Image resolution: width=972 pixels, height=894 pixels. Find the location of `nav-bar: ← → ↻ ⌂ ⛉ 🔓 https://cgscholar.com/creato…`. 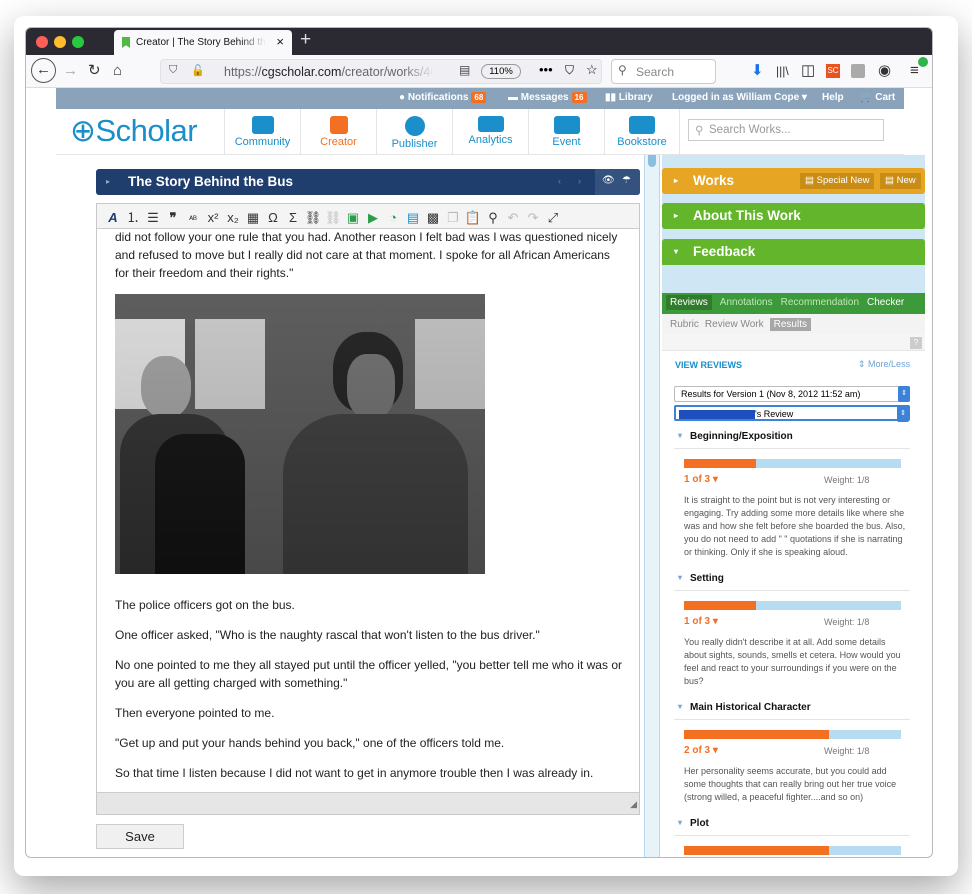

nav-bar: ← → ↻ ⌂ ⛉ 🔓 https://cgscholar.com/creato… is located at coordinates (479, 71).